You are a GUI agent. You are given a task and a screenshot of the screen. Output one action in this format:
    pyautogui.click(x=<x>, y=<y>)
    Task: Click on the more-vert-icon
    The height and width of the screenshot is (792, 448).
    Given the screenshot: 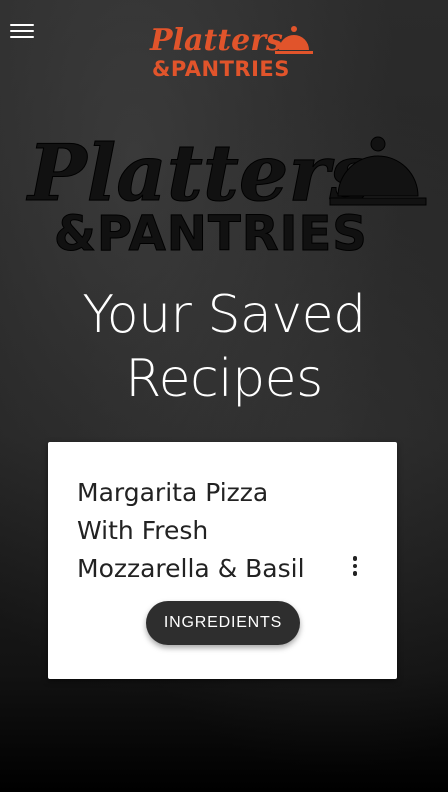 What is the action you would take?
    pyautogui.click(x=355, y=566)
    